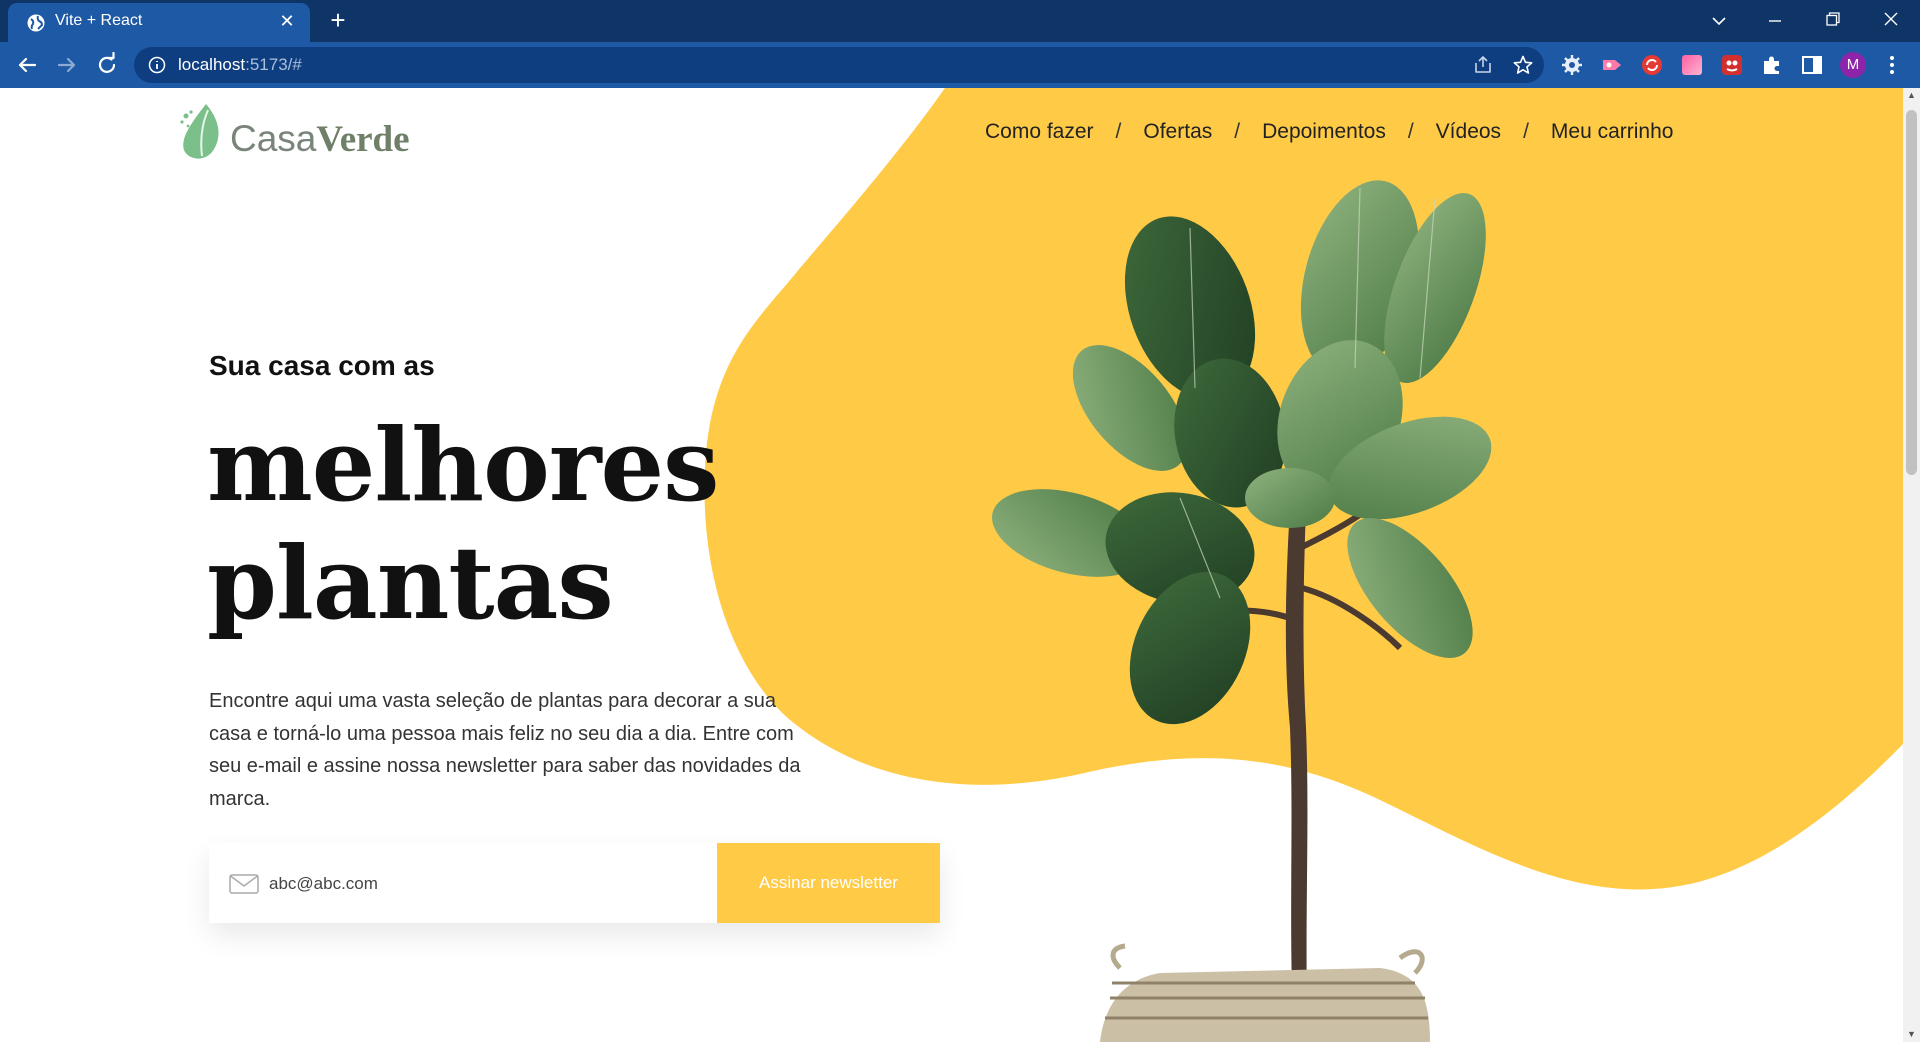 The height and width of the screenshot is (1042, 1920). I want to click on browser-toolbar: localhost:5173/# M, so click(960, 65).